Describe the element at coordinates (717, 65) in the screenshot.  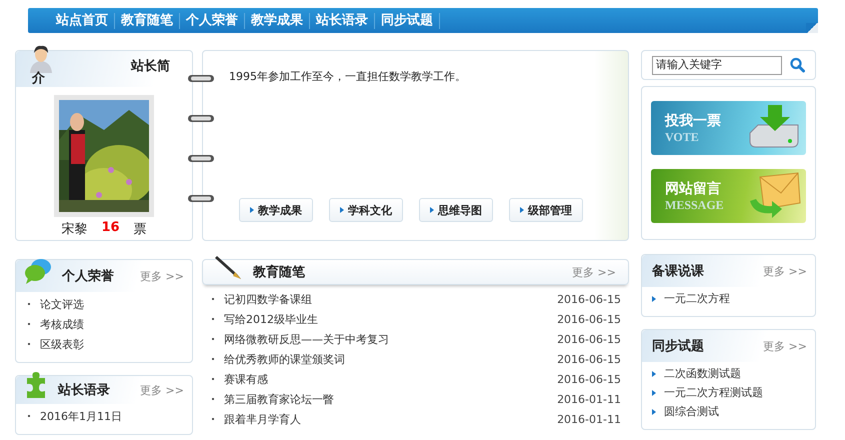
I see `search-field: 请输入关键字` at that location.